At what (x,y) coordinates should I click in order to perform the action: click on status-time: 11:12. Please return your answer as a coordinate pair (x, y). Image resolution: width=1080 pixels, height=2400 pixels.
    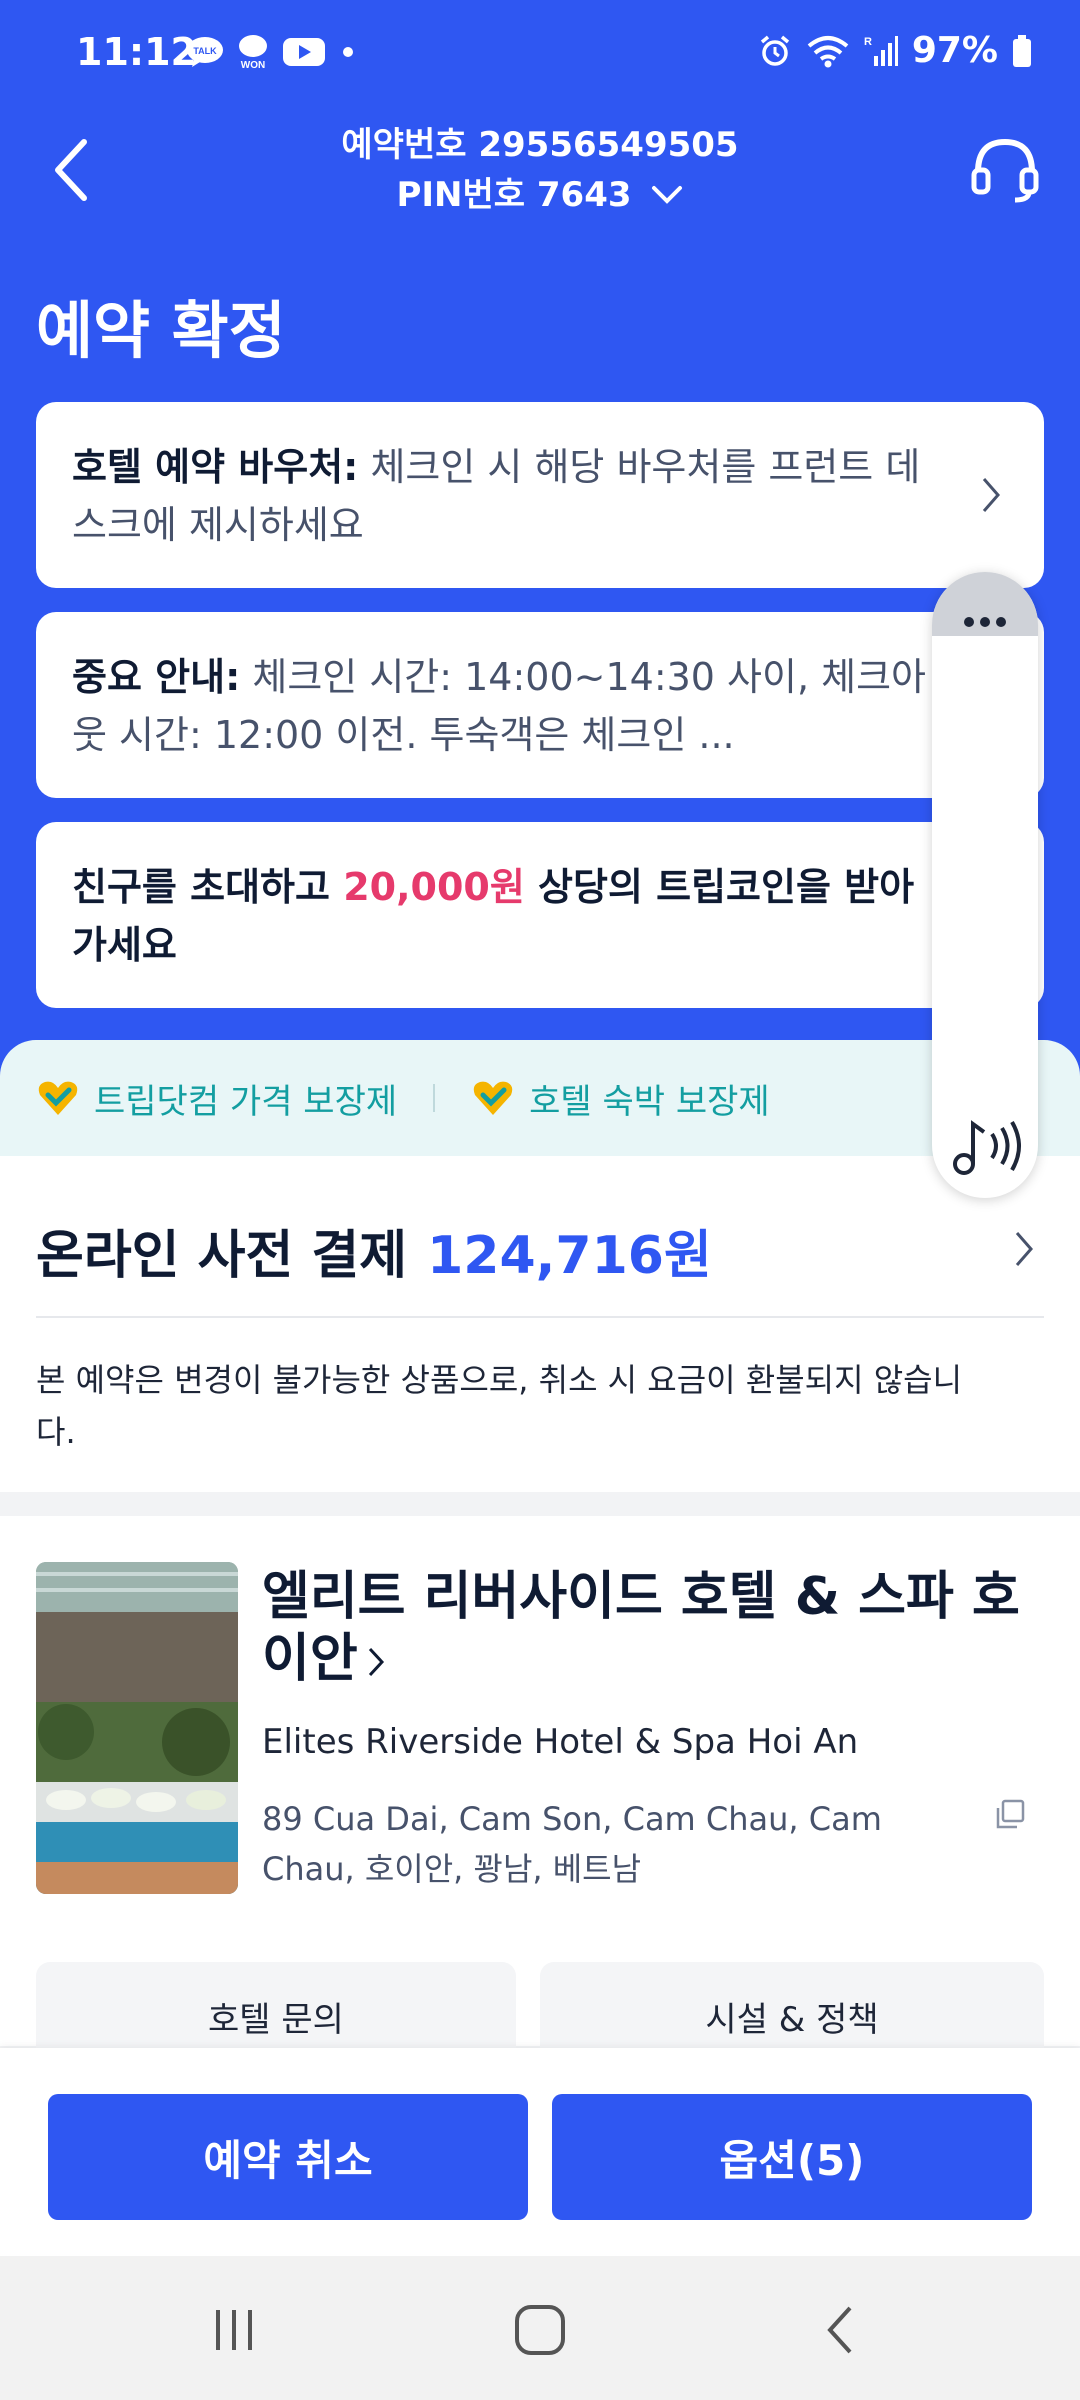
    Looking at the image, I should click on (136, 52).